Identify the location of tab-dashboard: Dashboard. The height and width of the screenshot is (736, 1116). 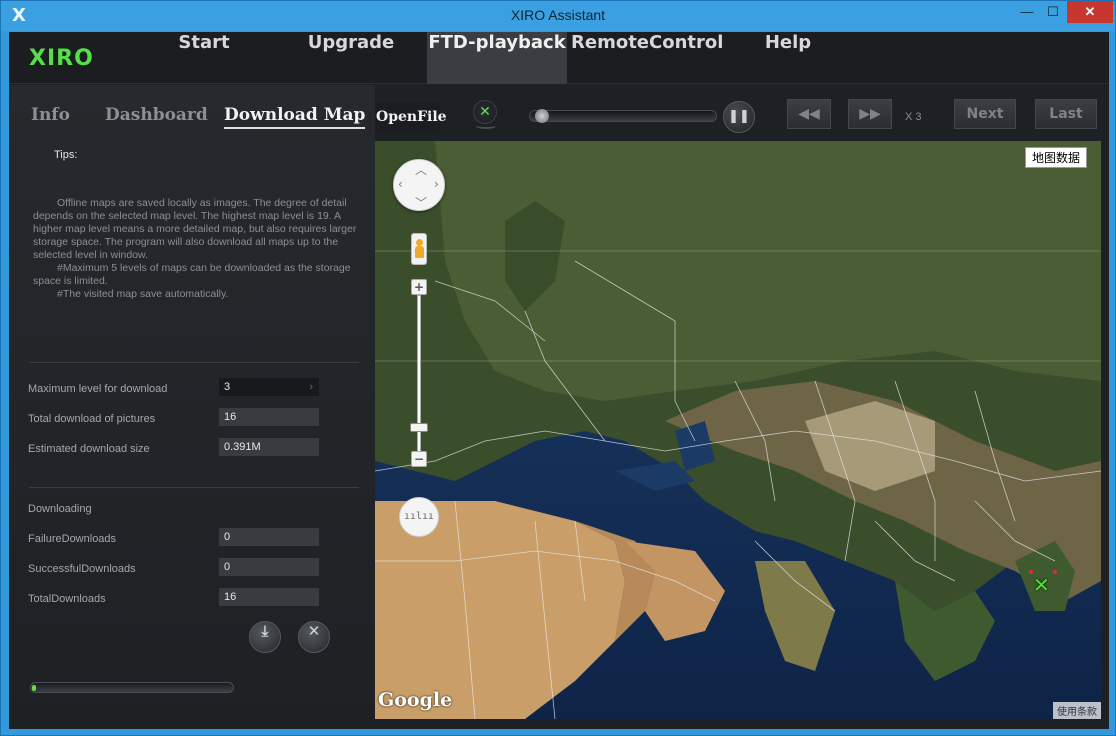
(156, 115).